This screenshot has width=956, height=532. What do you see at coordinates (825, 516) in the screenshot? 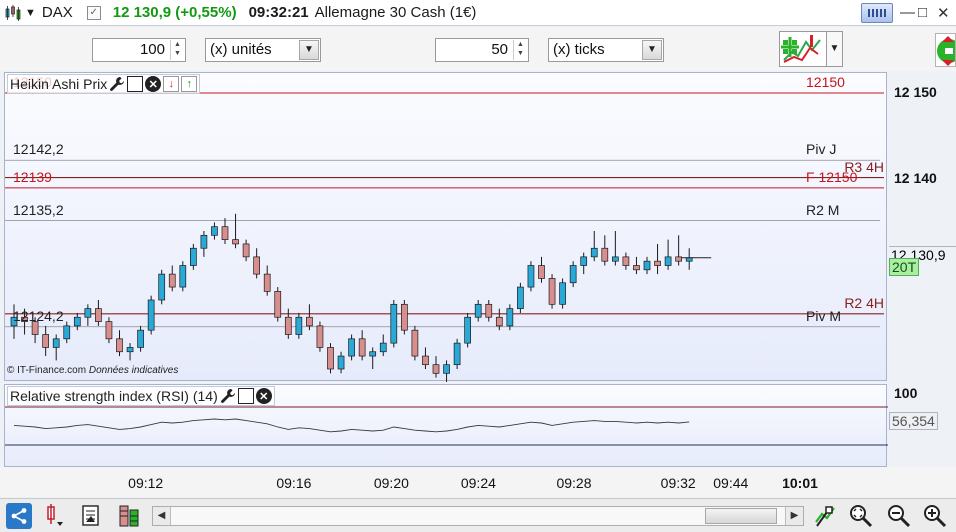
I see `autoscale-icon` at bounding box center [825, 516].